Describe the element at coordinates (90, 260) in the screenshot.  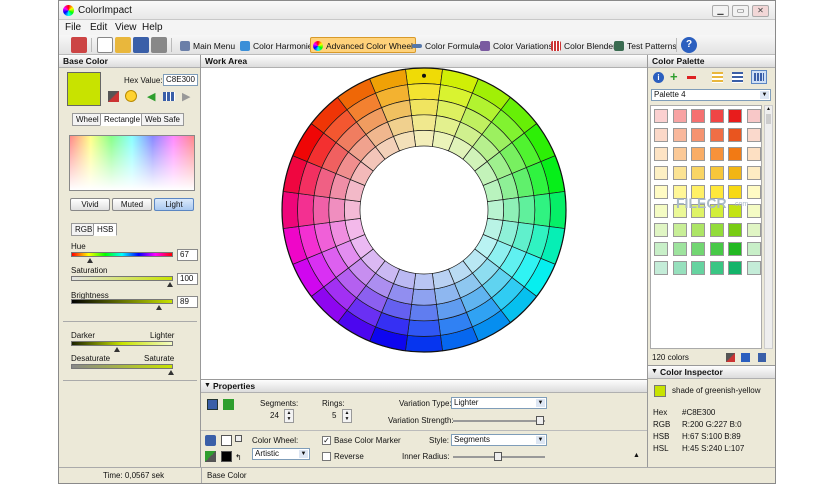
I see `hue-slider-handle` at that location.